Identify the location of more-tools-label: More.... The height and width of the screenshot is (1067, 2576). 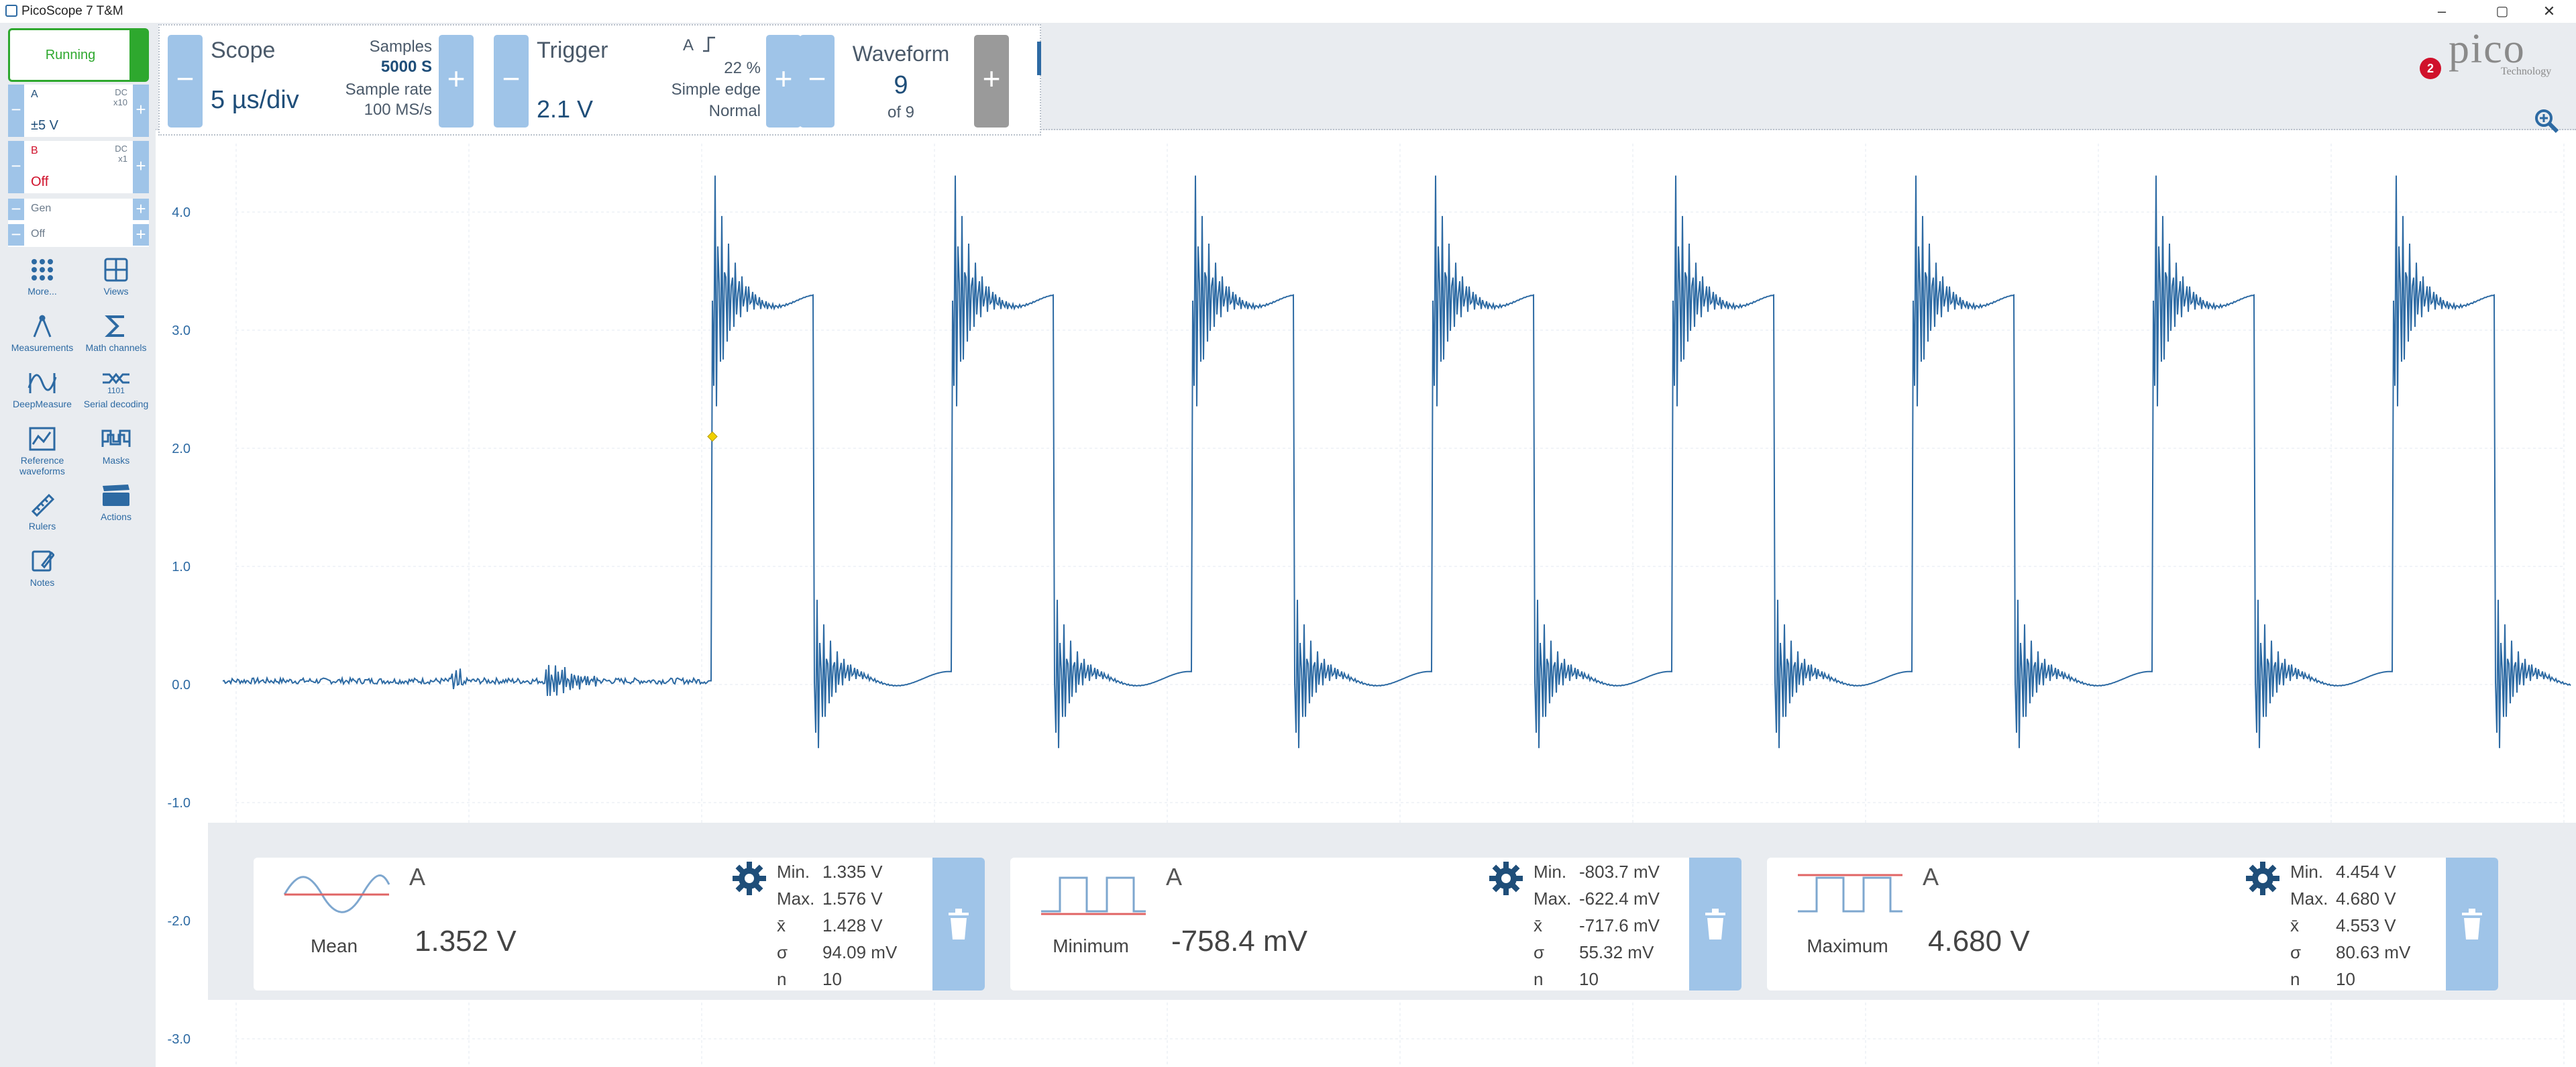
(42, 291).